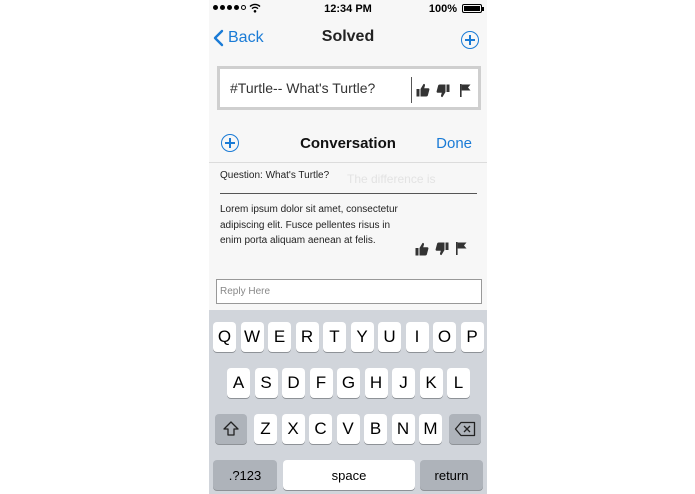  What do you see at coordinates (348, 9) in the screenshot?
I see `status-bar: 12:34 PM 100%` at bounding box center [348, 9].